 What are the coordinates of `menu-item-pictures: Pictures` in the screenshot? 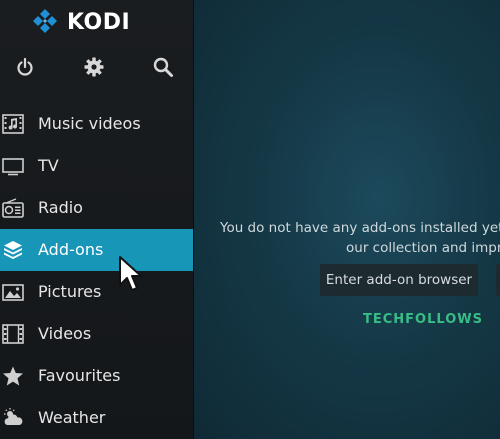 It's located at (96, 292).